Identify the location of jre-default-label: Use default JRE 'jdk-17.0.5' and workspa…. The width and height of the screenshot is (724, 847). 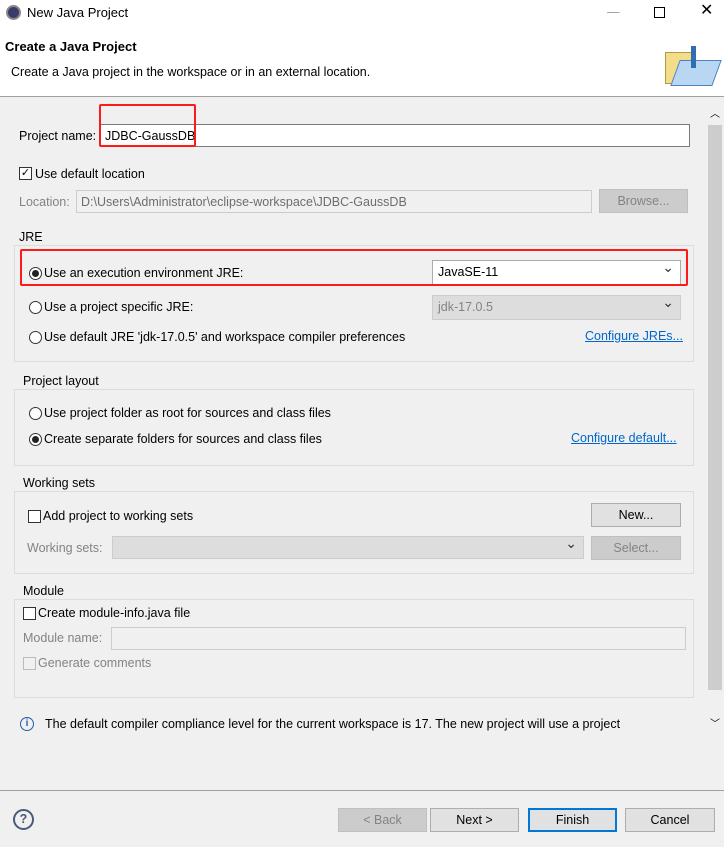
(225, 337).